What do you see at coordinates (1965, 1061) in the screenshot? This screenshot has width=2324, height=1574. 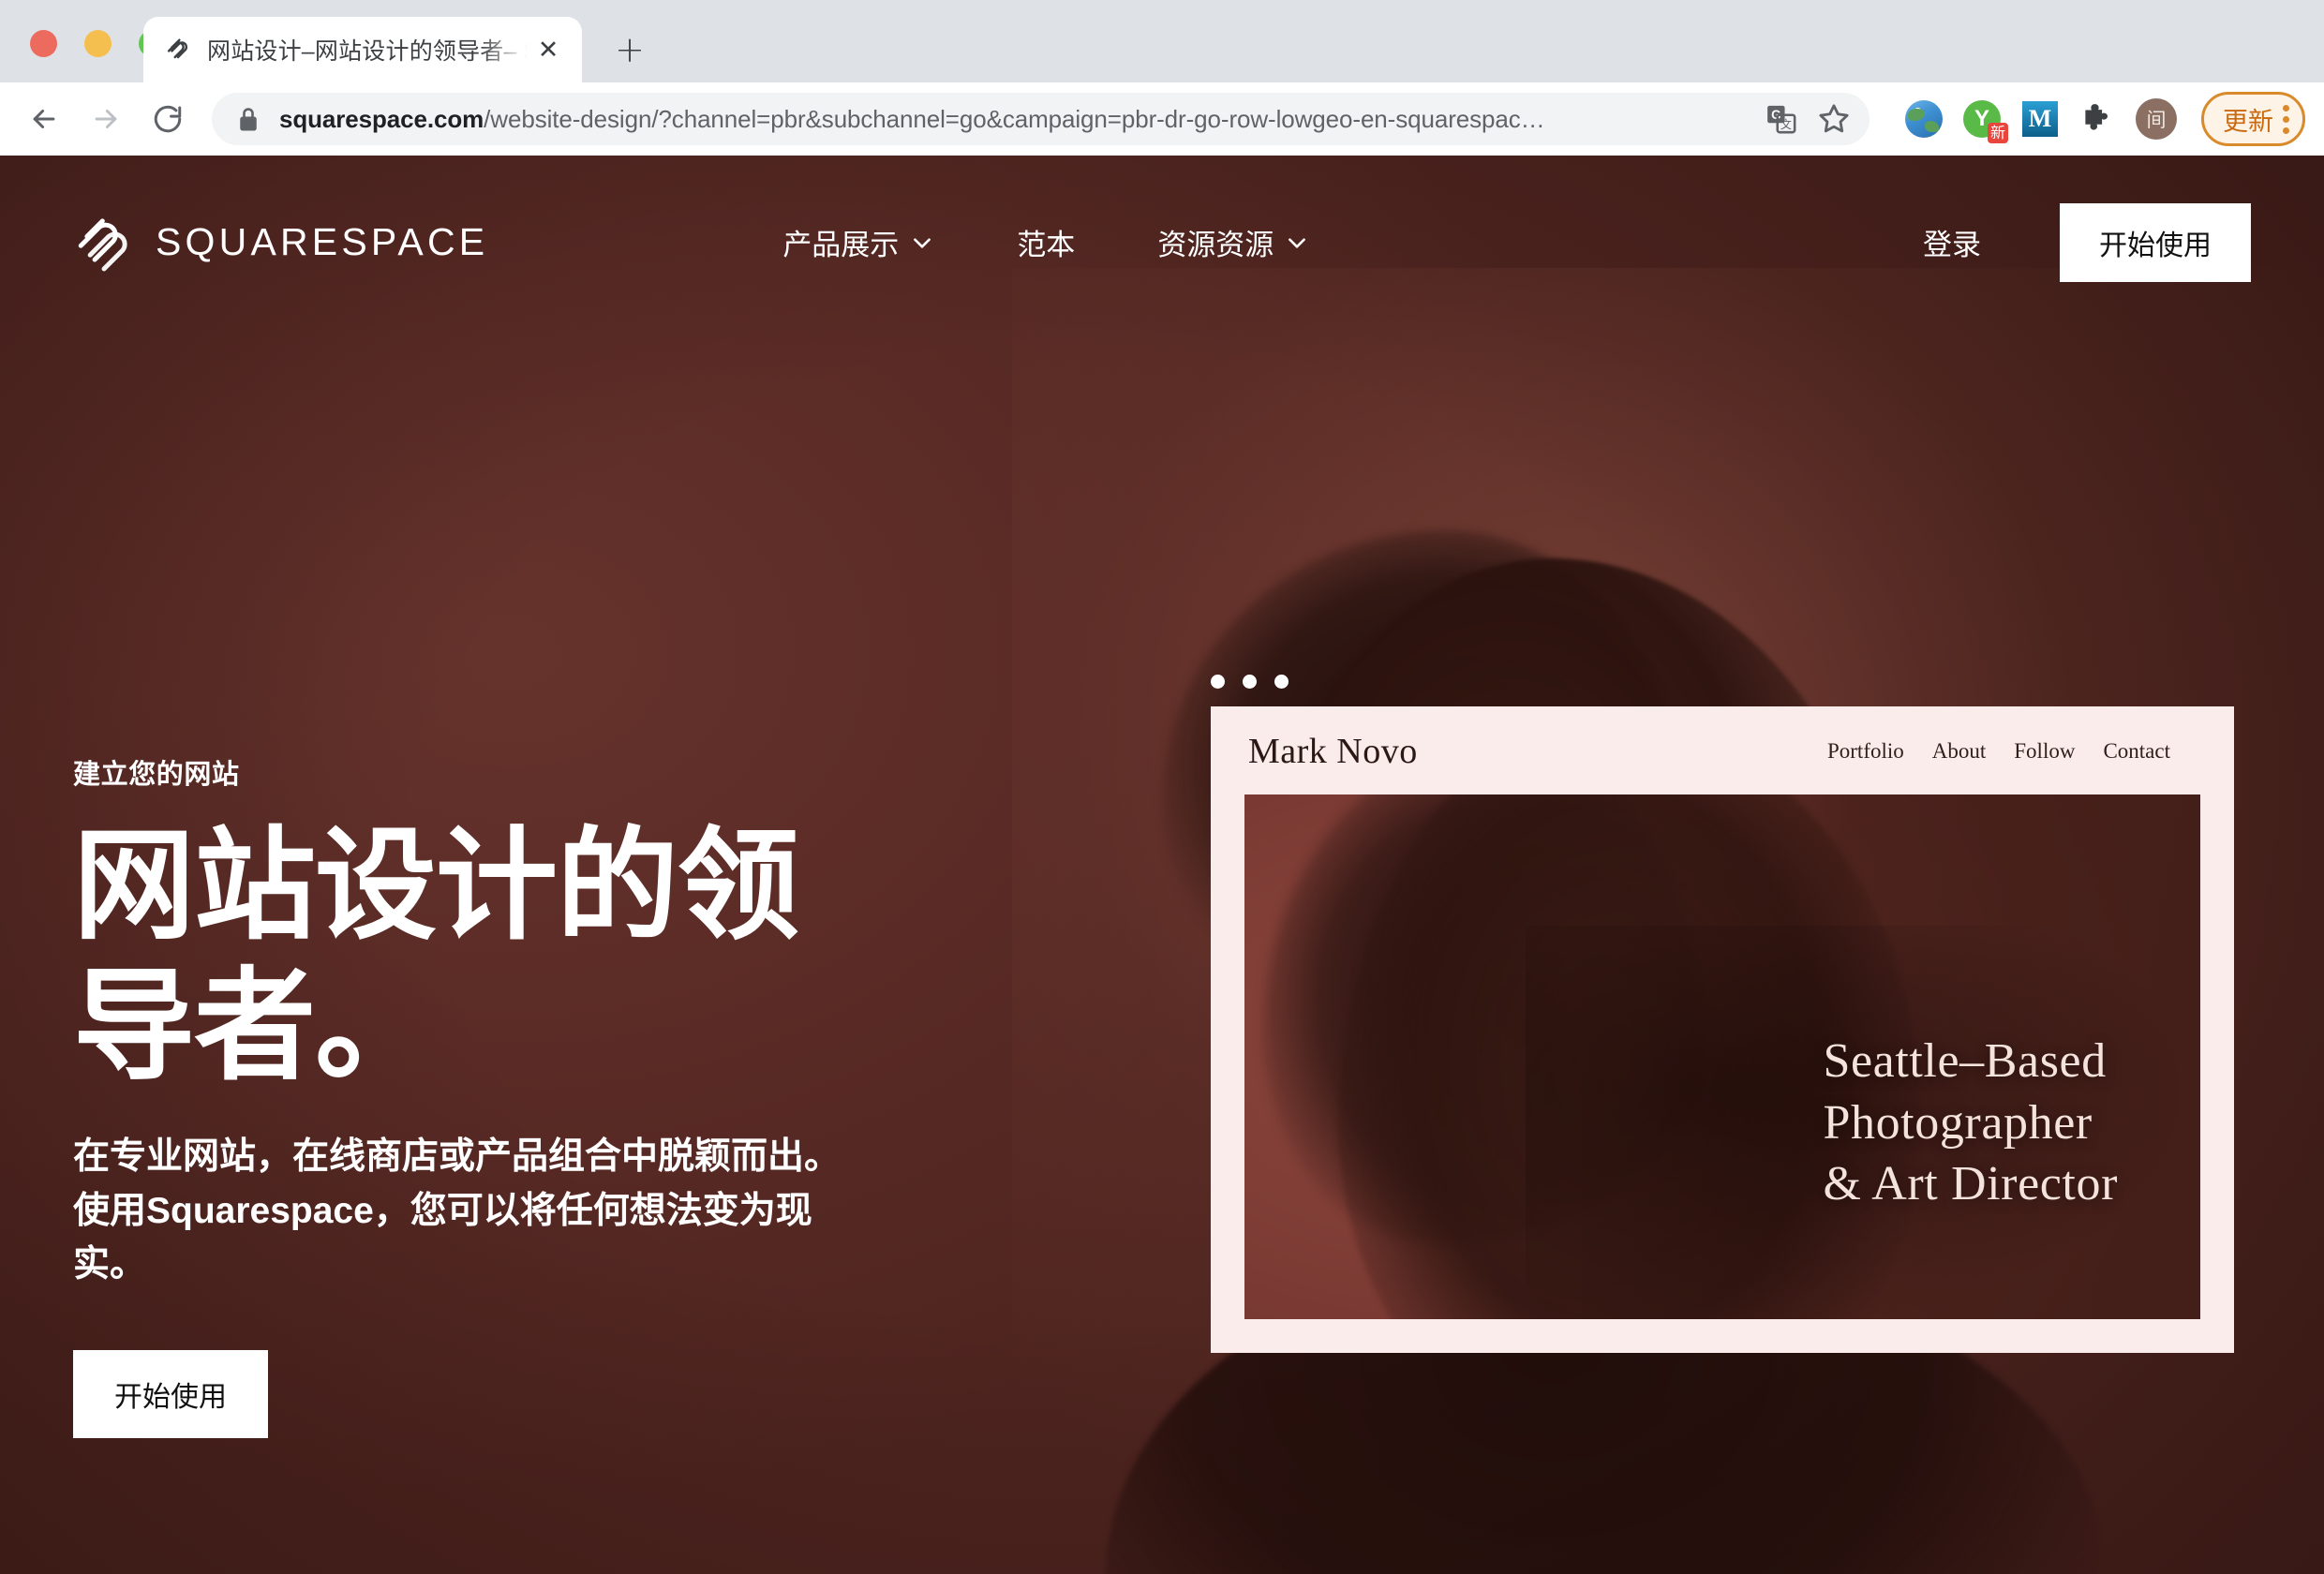 I see `mockup-tagline-line-1: Seattle–Based` at bounding box center [1965, 1061].